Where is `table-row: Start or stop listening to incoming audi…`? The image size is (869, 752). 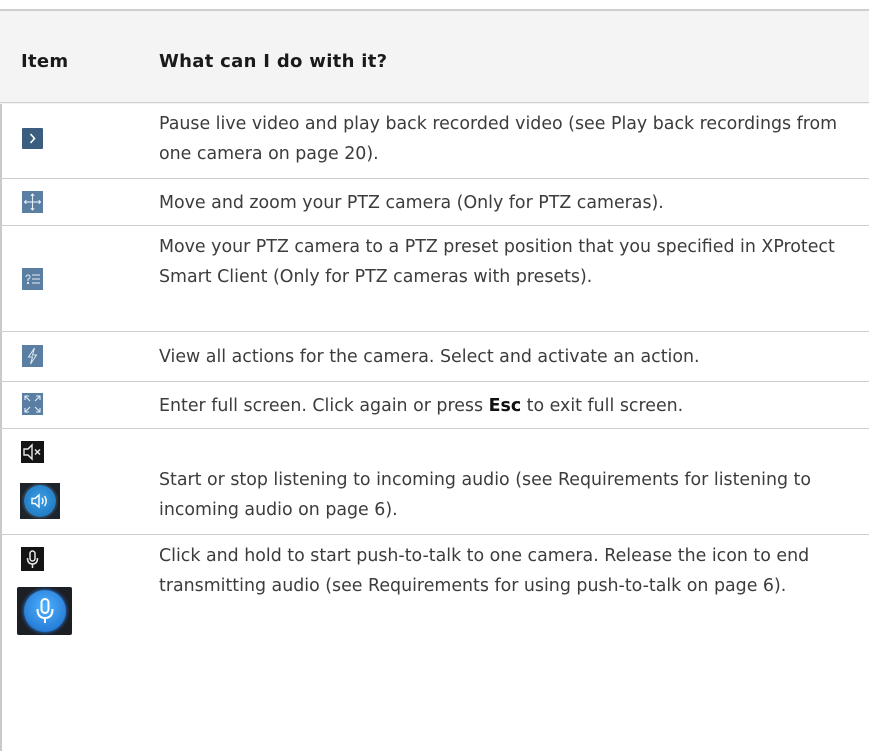
table-row: Start or stop listening to incoming audi… is located at coordinates (434, 481).